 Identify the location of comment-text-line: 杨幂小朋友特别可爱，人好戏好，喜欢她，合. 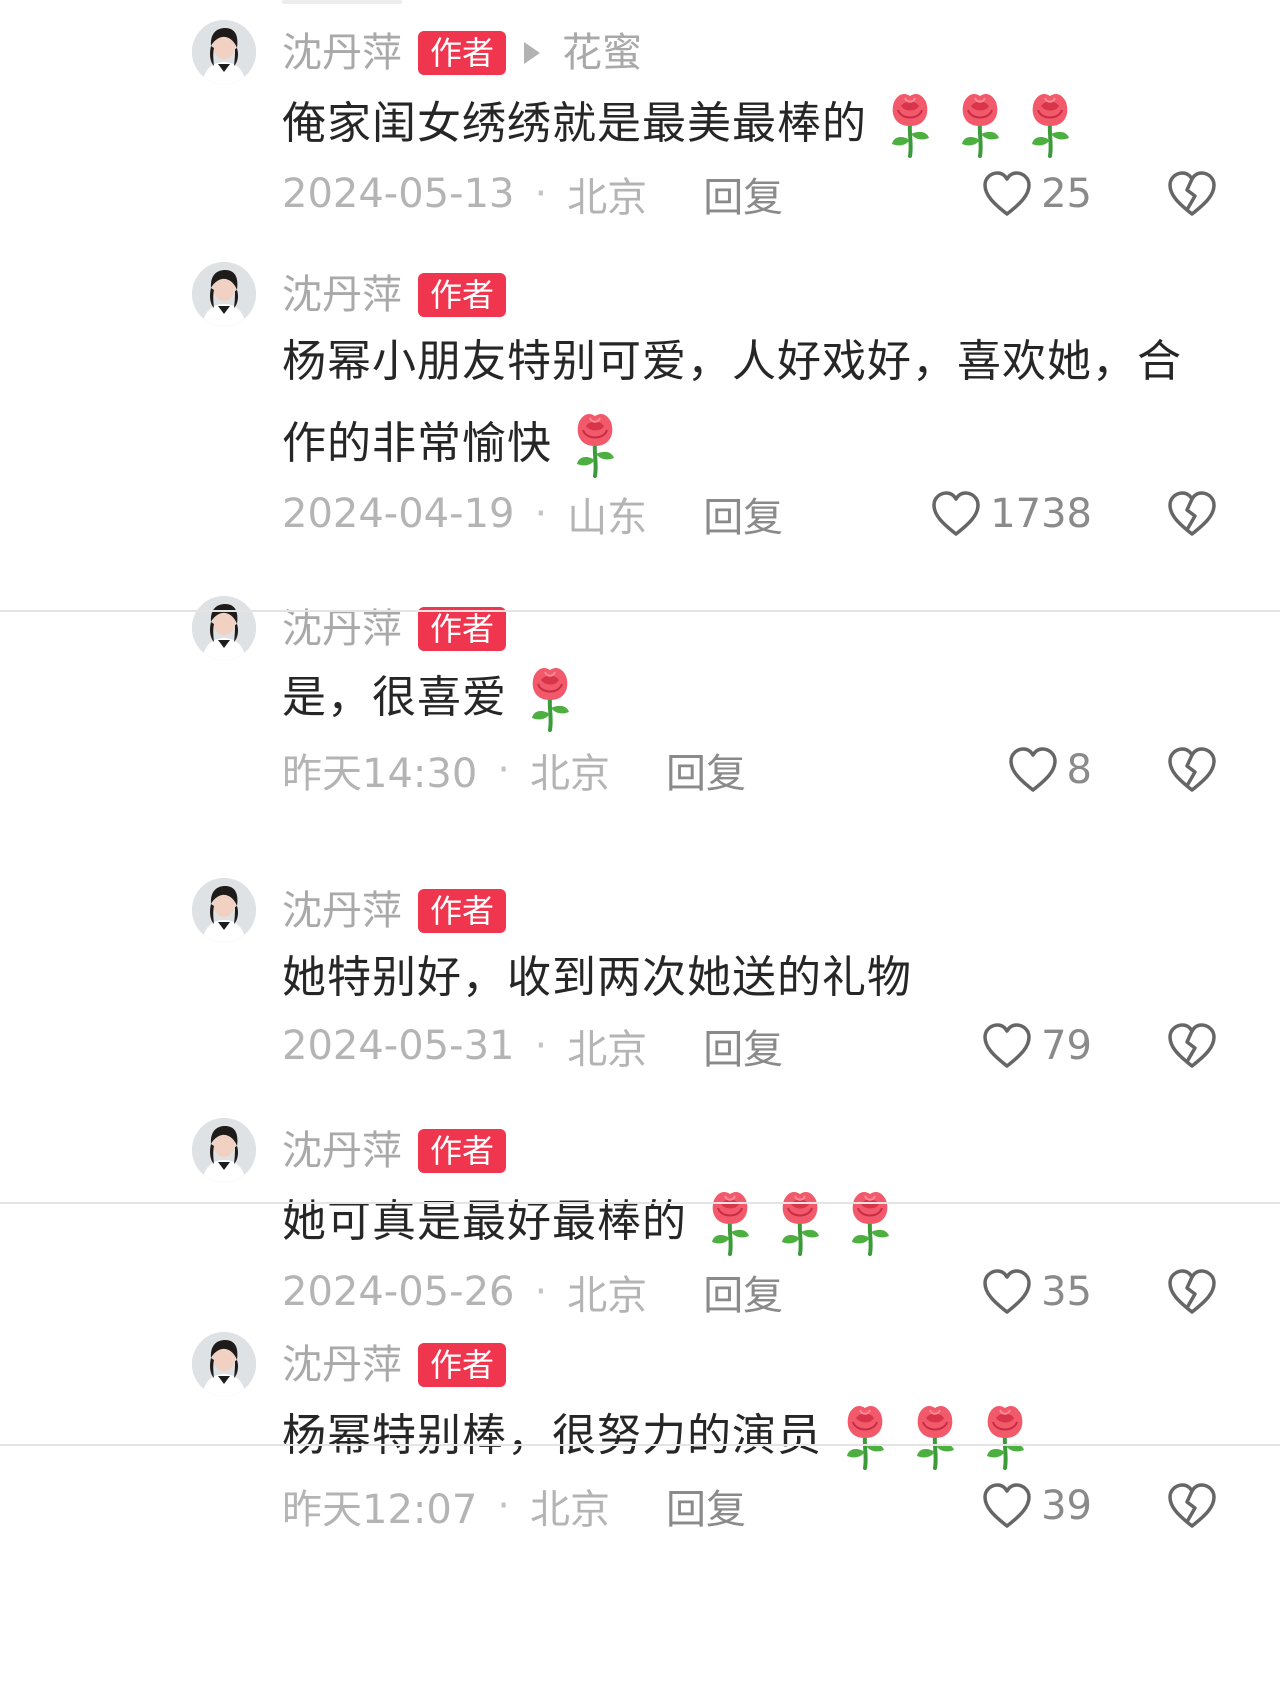
(732, 362).